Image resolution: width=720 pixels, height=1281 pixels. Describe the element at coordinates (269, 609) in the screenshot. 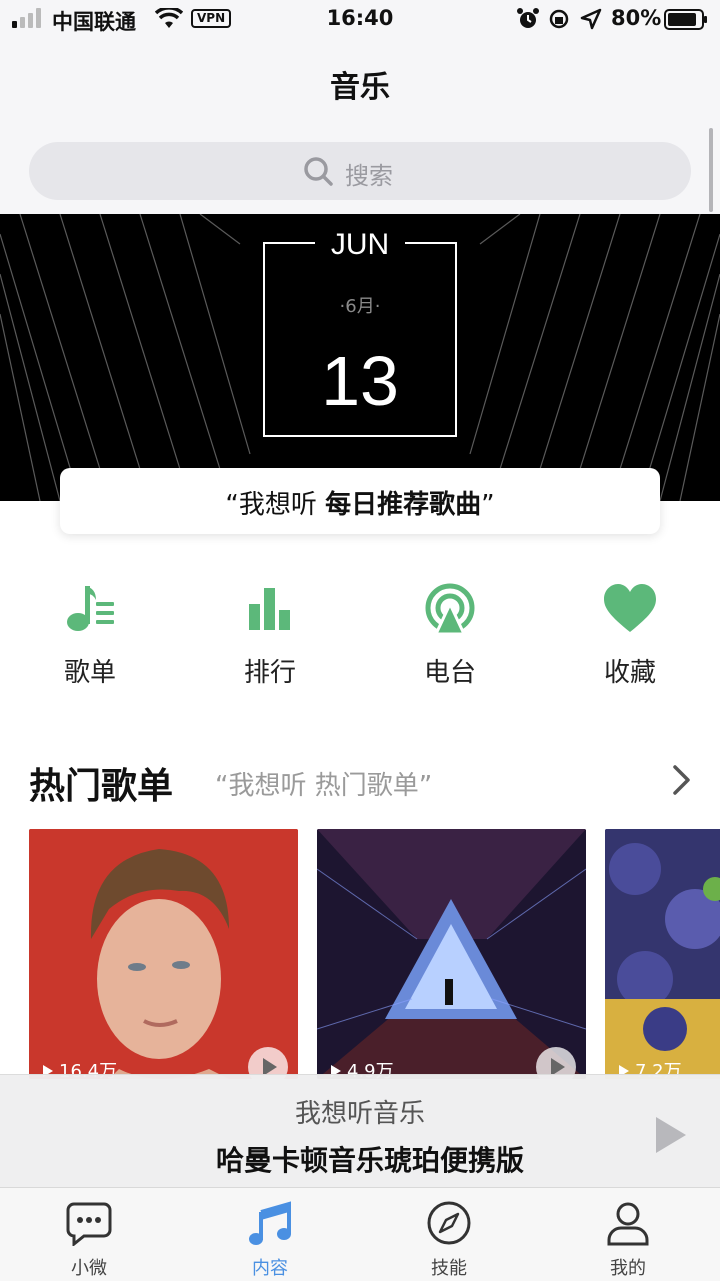

I see `chart-icon` at that location.